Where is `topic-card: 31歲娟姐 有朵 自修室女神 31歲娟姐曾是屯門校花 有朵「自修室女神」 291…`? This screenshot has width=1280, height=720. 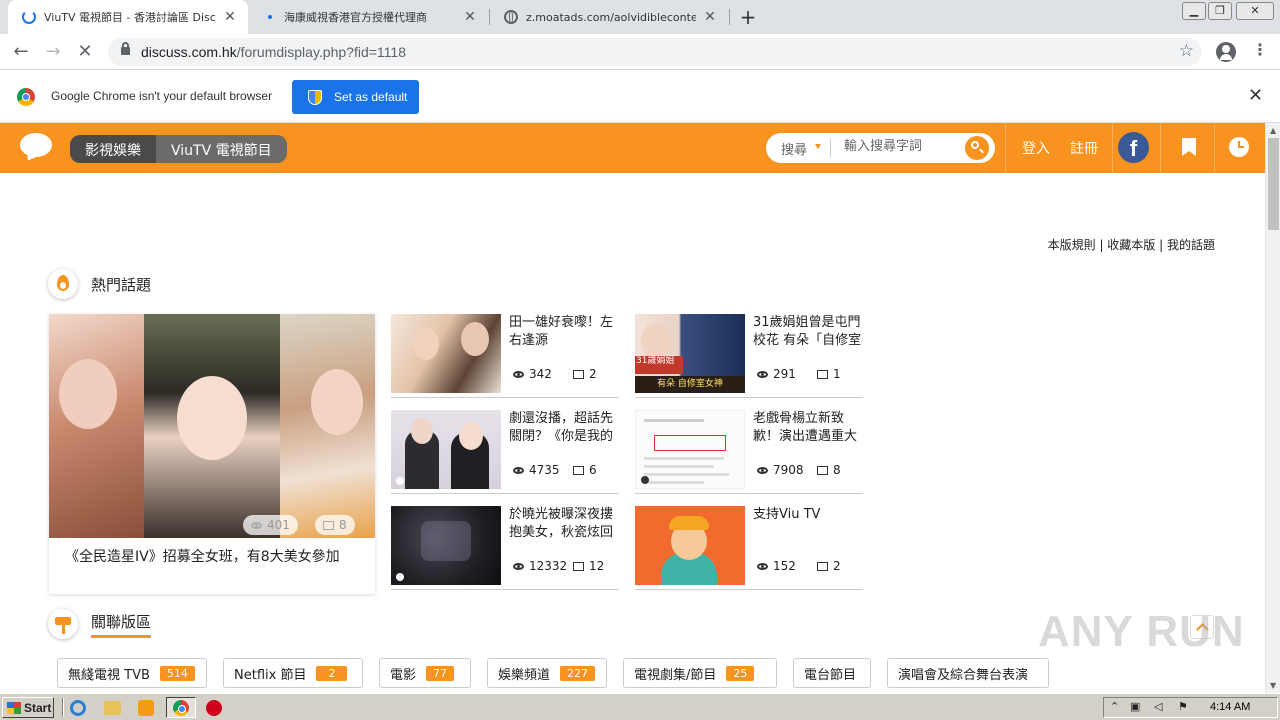 topic-card: 31歲娟姐 有朵 自修室女神 31歲娟姐曾是屯門校花 有朵「自修室女神」 291… is located at coordinates (749, 356).